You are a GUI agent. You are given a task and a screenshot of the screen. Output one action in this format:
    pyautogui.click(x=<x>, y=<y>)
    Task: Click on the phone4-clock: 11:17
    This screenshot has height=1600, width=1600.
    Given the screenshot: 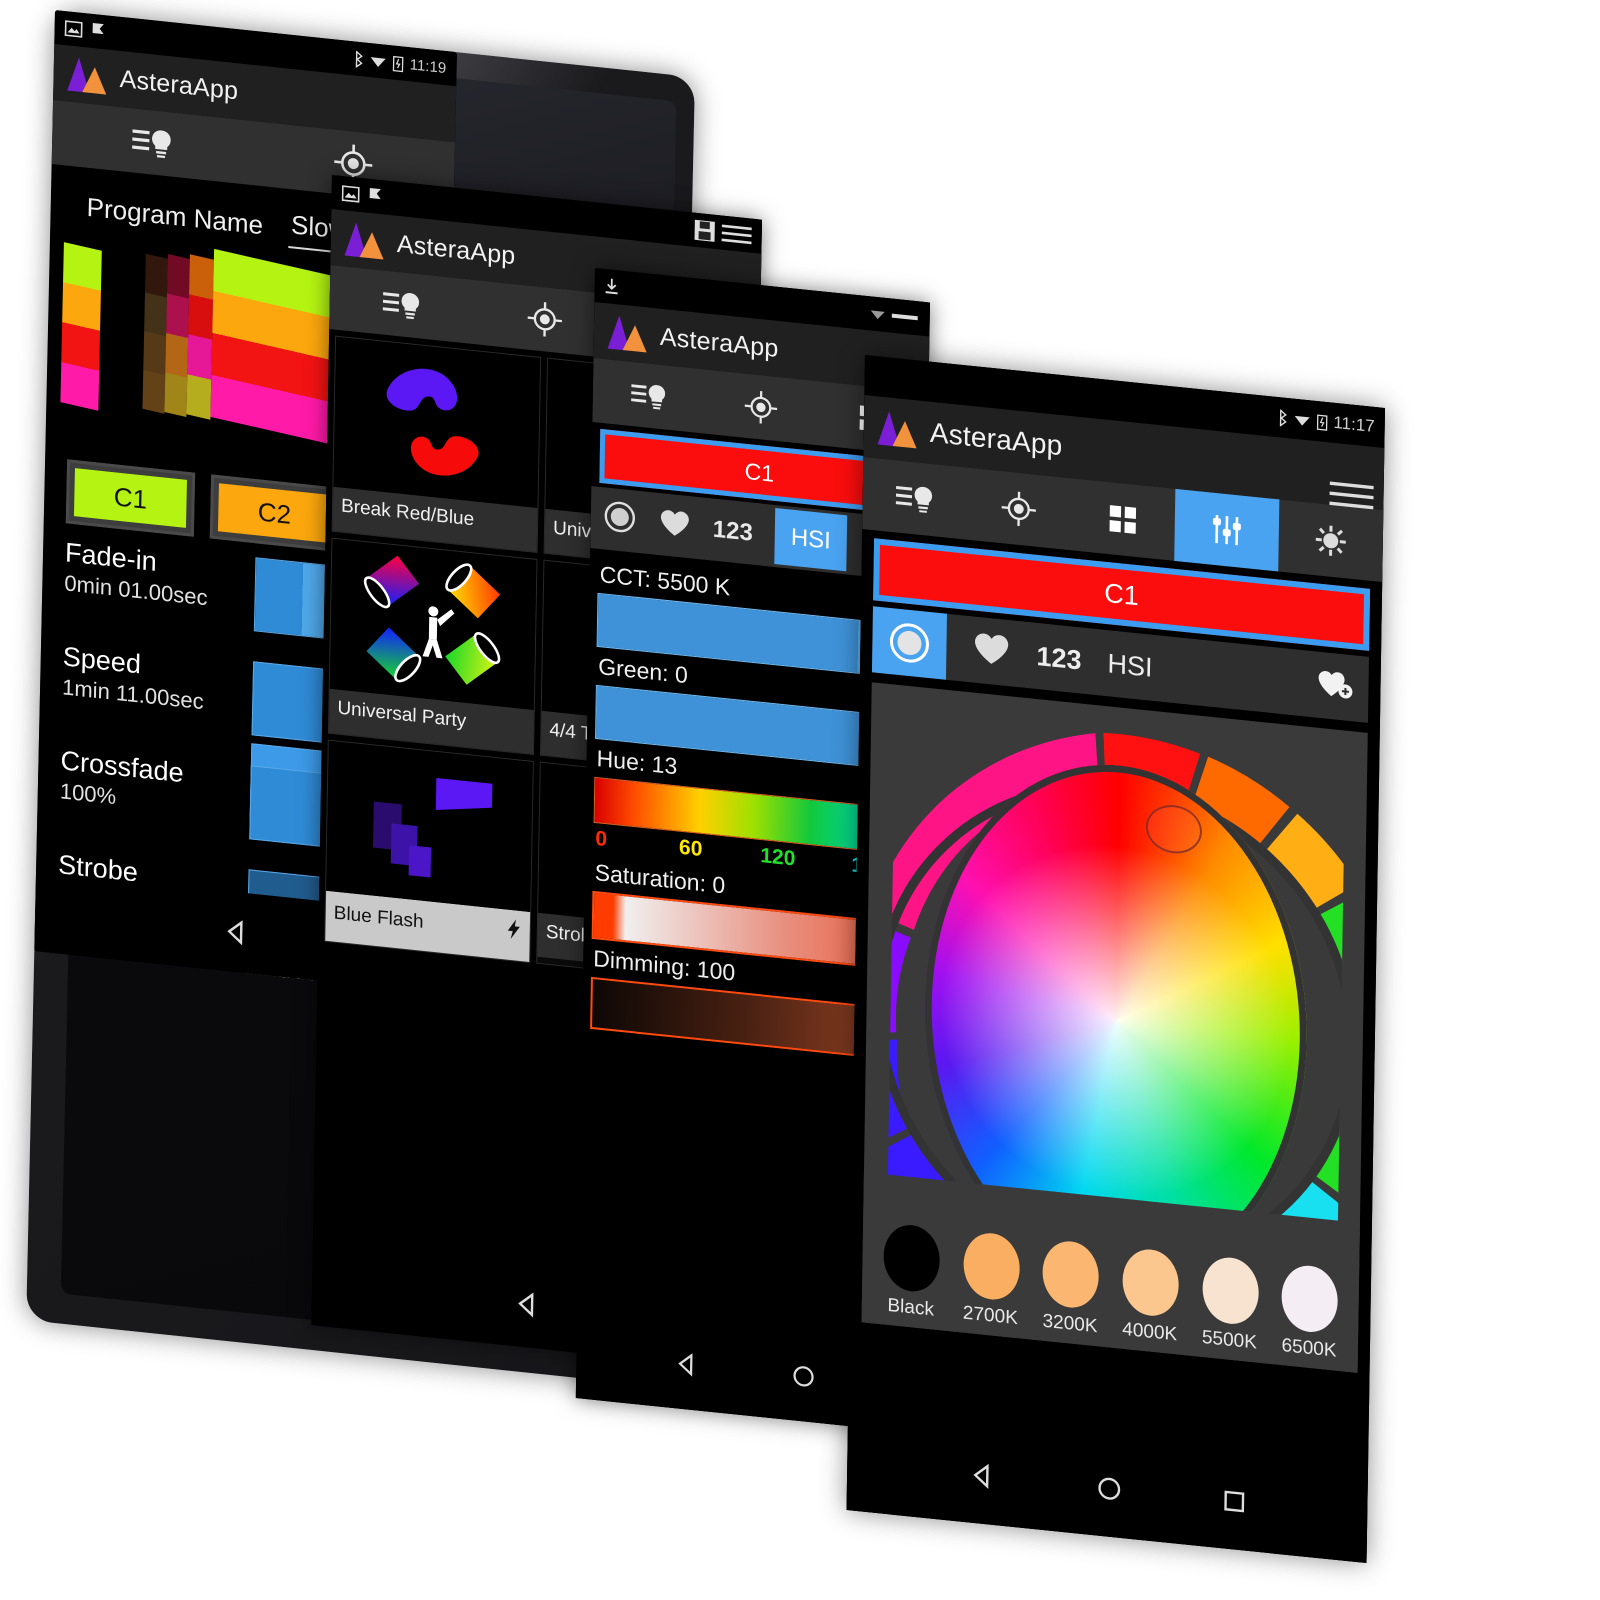 What is the action you would take?
    pyautogui.click(x=1354, y=424)
    